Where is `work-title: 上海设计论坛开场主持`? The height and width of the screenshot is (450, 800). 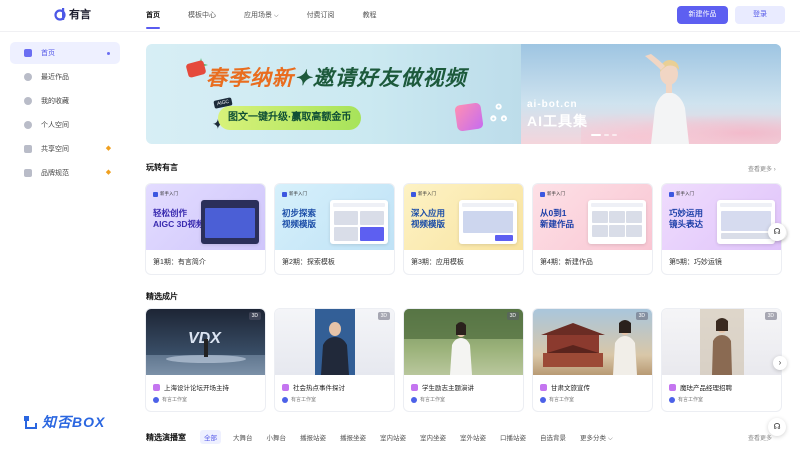
work-title: 上海设计论坛开场主持 is located at coordinates (191, 387).